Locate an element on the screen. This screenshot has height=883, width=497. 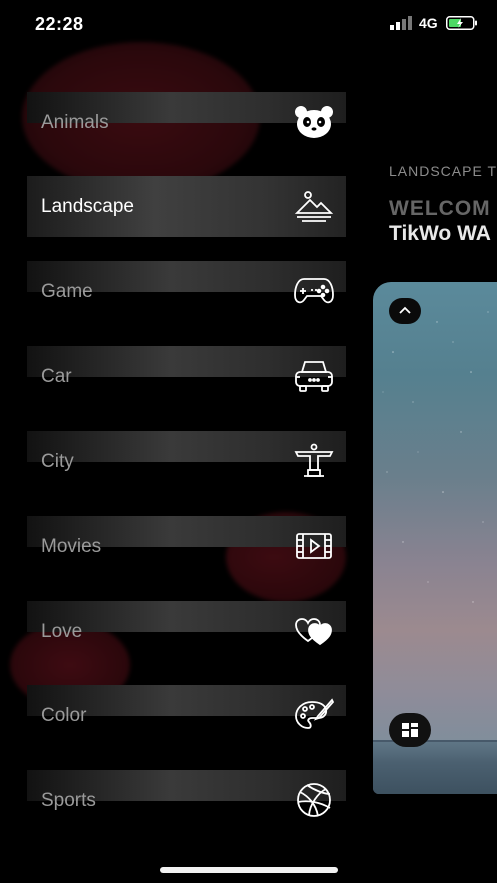
hearts-icon is located at coordinates (313, 632).